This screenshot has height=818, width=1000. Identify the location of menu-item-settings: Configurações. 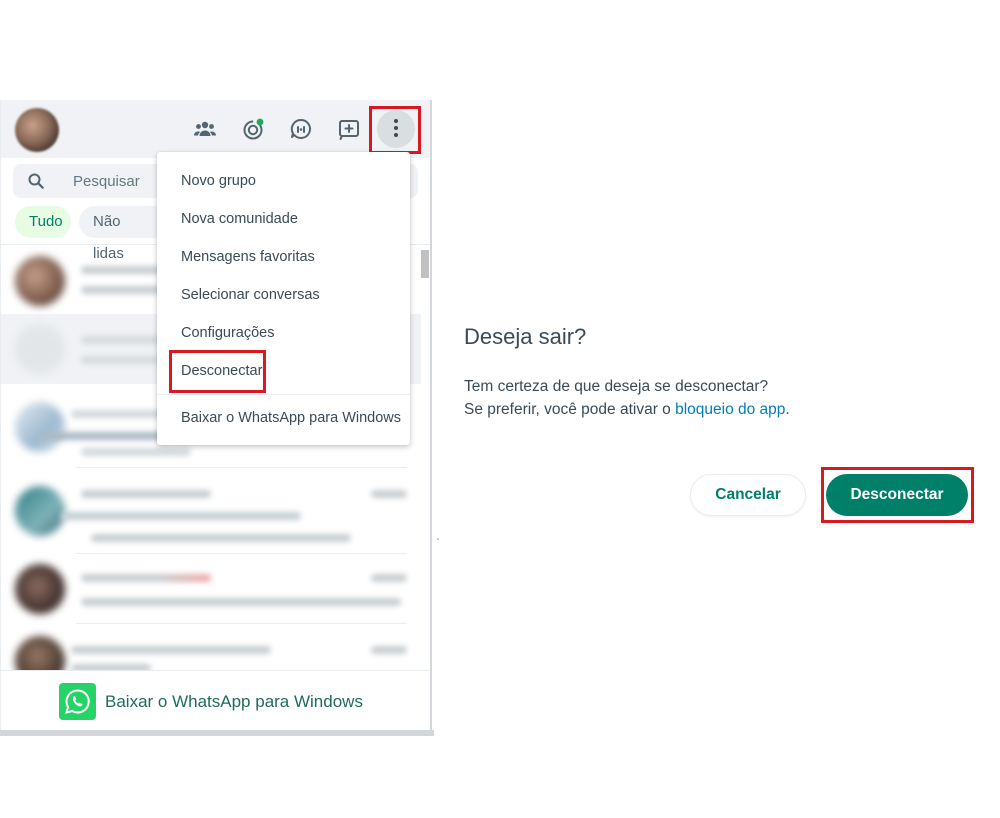
(228, 333).